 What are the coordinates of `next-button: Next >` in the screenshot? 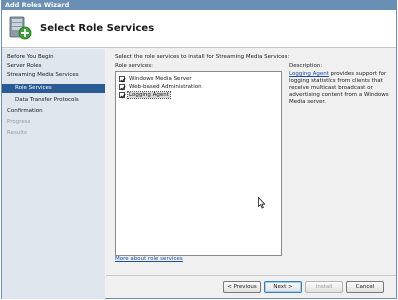 It's located at (283, 287).